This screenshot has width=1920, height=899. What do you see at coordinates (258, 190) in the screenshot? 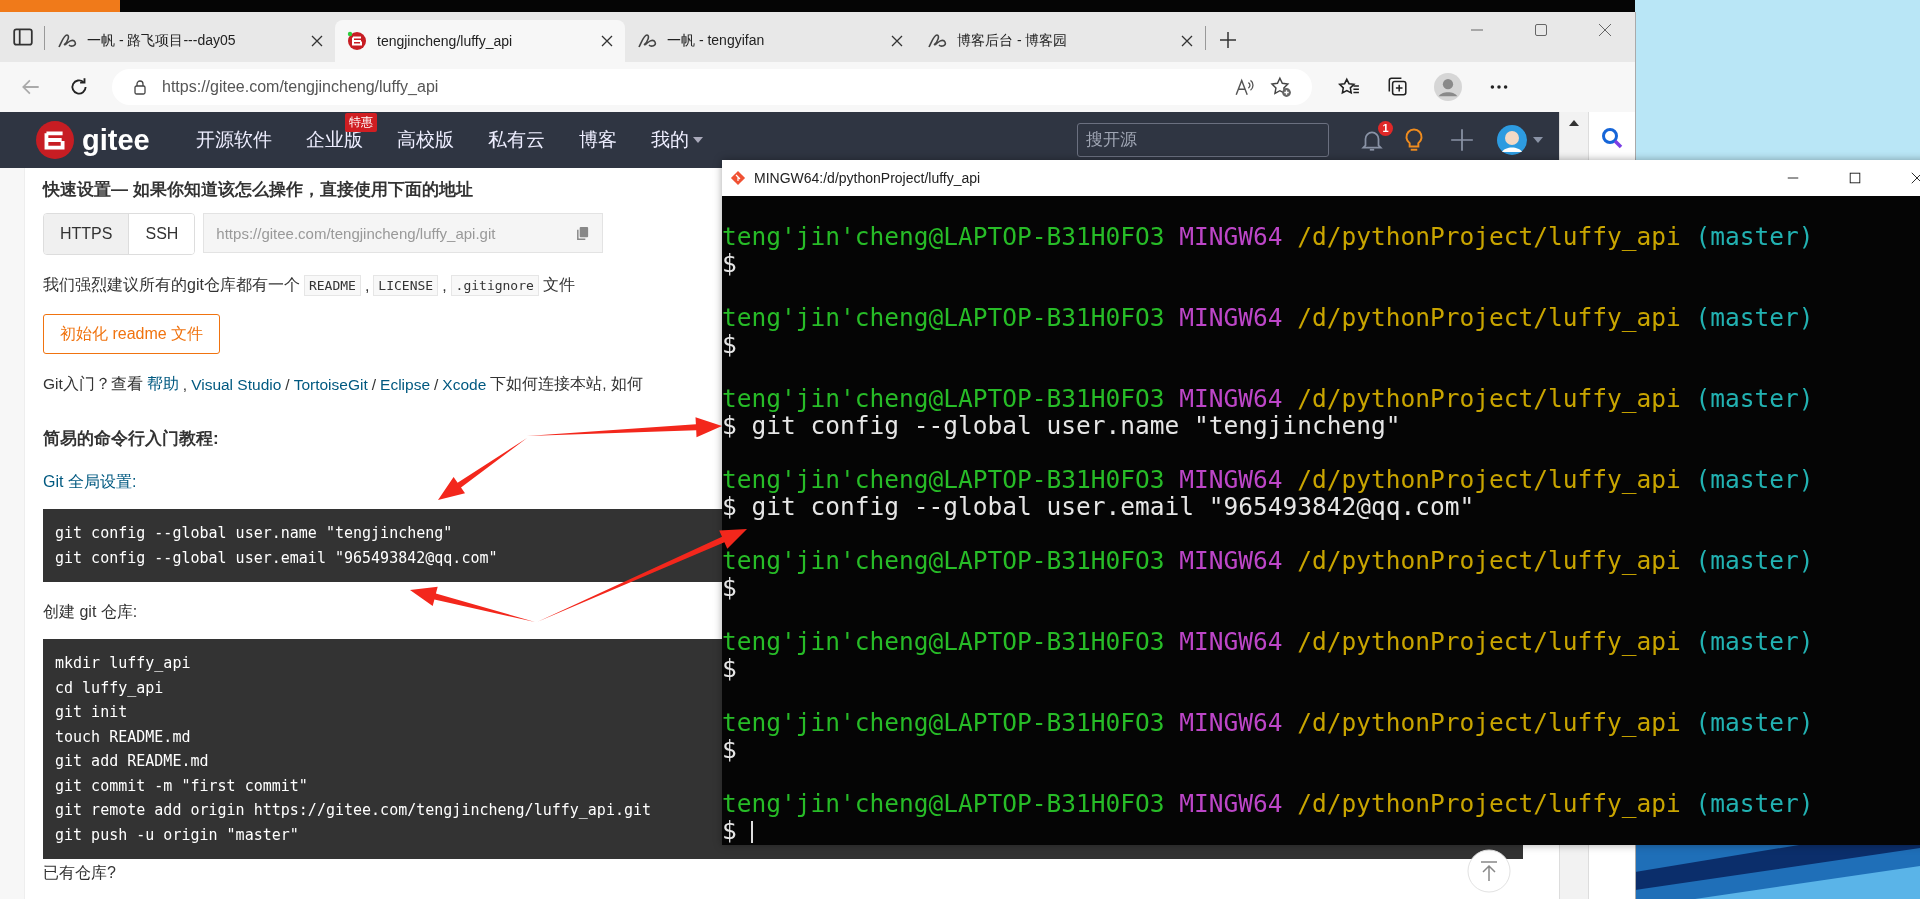
I see `section-heading: 快速设置— 如果你知道该怎么操作，直接使用下面的地址` at bounding box center [258, 190].